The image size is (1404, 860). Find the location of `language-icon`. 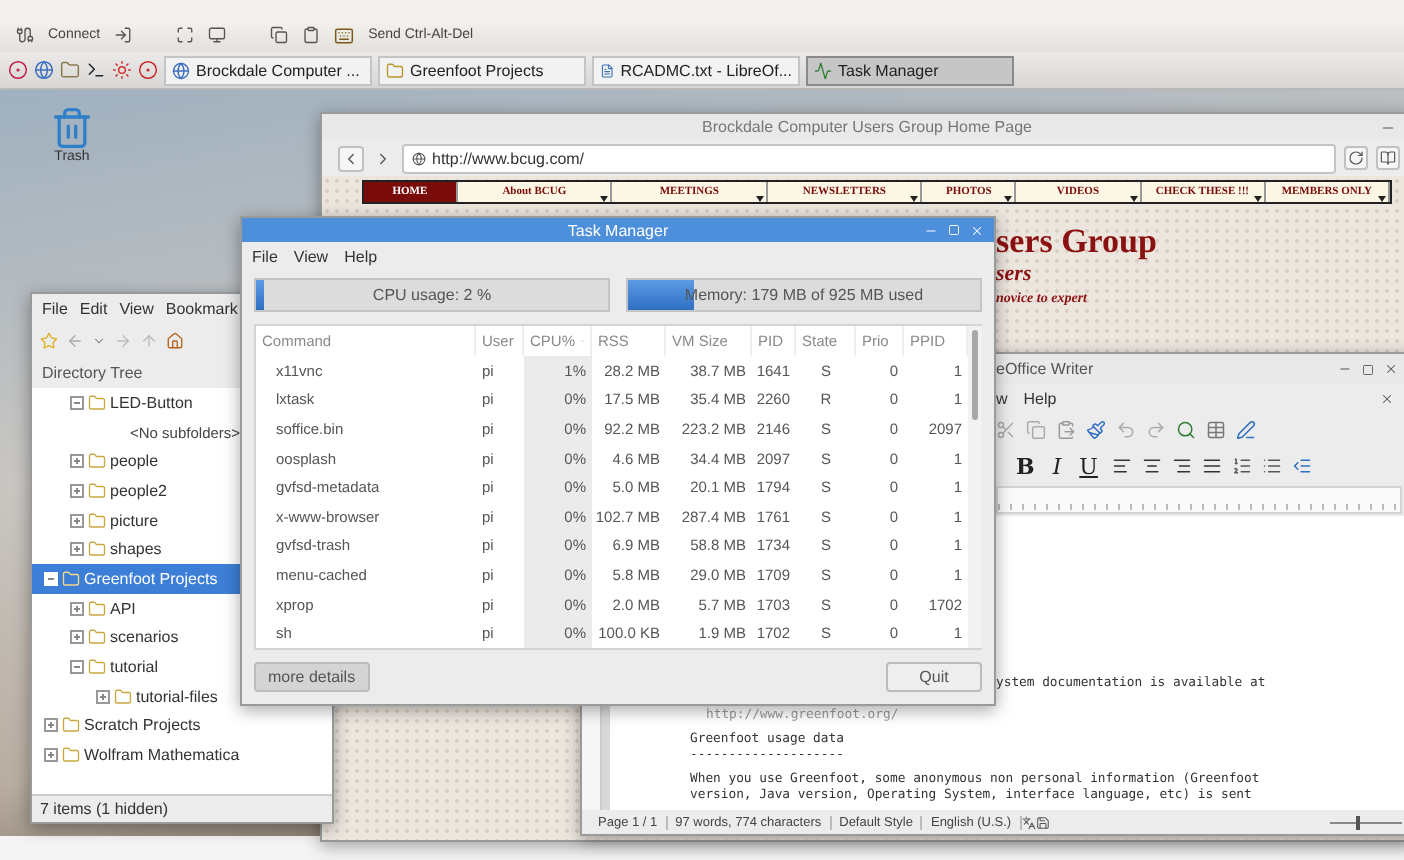

language-icon is located at coordinates (1028, 822).